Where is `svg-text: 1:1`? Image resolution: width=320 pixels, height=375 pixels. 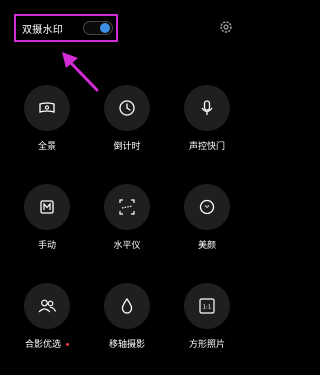 svg-text: 1:1 is located at coordinates (207, 308).